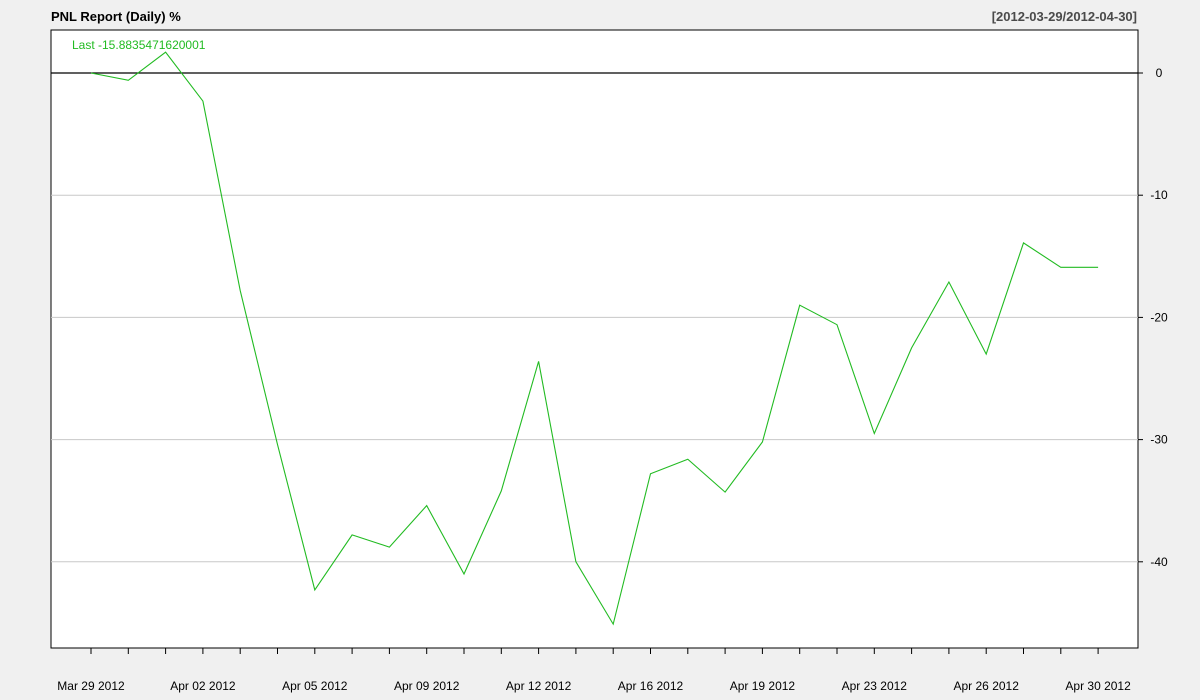  I want to click on x-tick-label: Apr 05 2012, so click(315, 686).